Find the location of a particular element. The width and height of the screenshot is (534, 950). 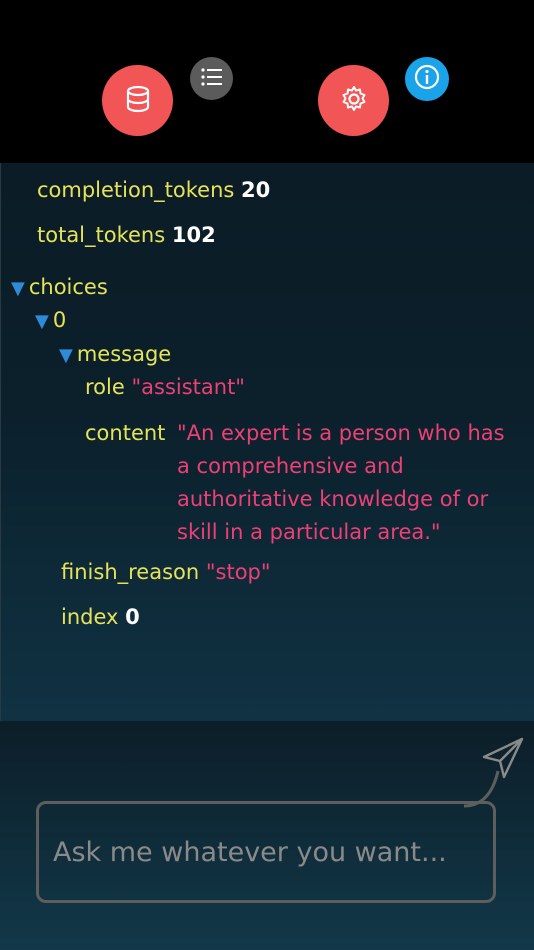

send-button is located at coordinates (503, 758).